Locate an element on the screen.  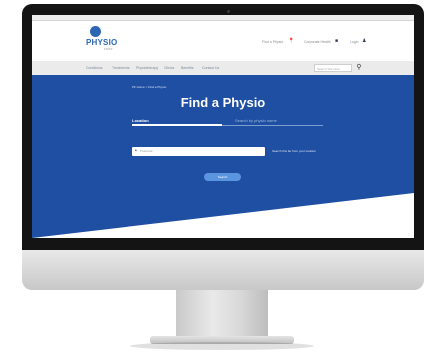
briefcase-icon: ■ is located at coordinates (337, 41).